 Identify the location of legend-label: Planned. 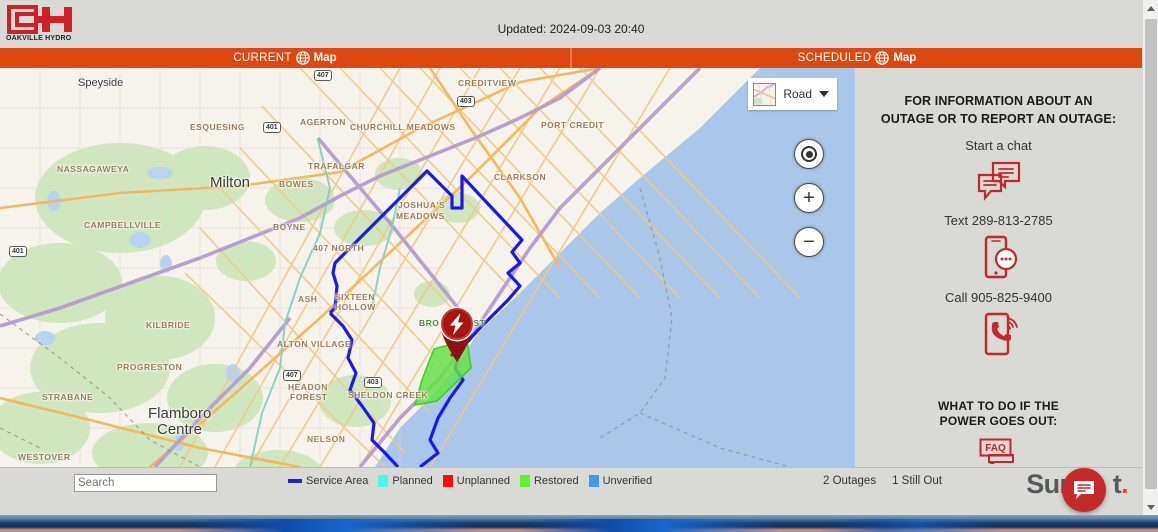
(412, 481).